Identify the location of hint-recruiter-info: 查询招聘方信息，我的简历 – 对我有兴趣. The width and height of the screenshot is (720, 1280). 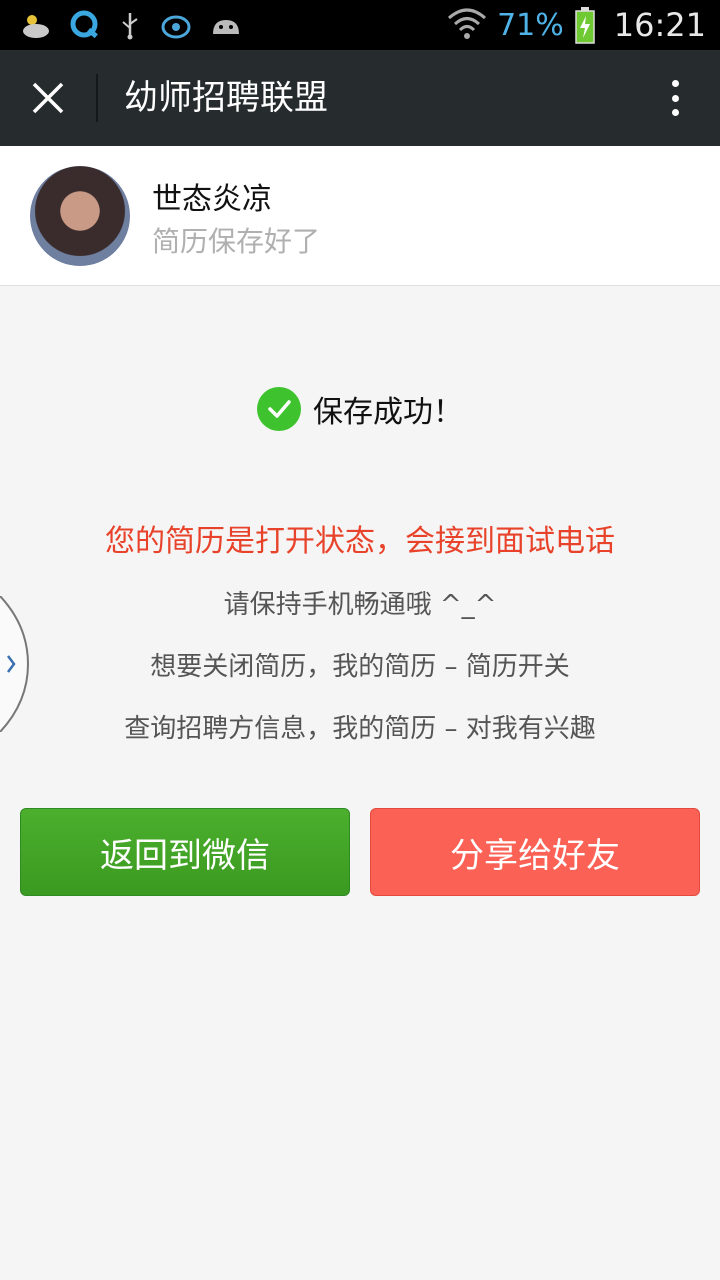
(360, 729).